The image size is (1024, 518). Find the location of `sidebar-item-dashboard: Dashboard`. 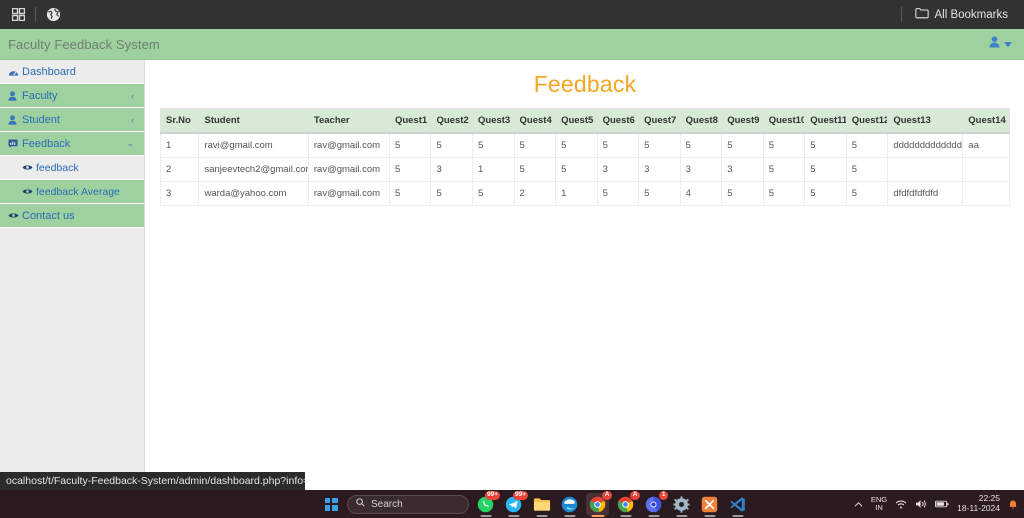

sidebar-item-dashboard: Dashboard is located at coordinates (72, 72).